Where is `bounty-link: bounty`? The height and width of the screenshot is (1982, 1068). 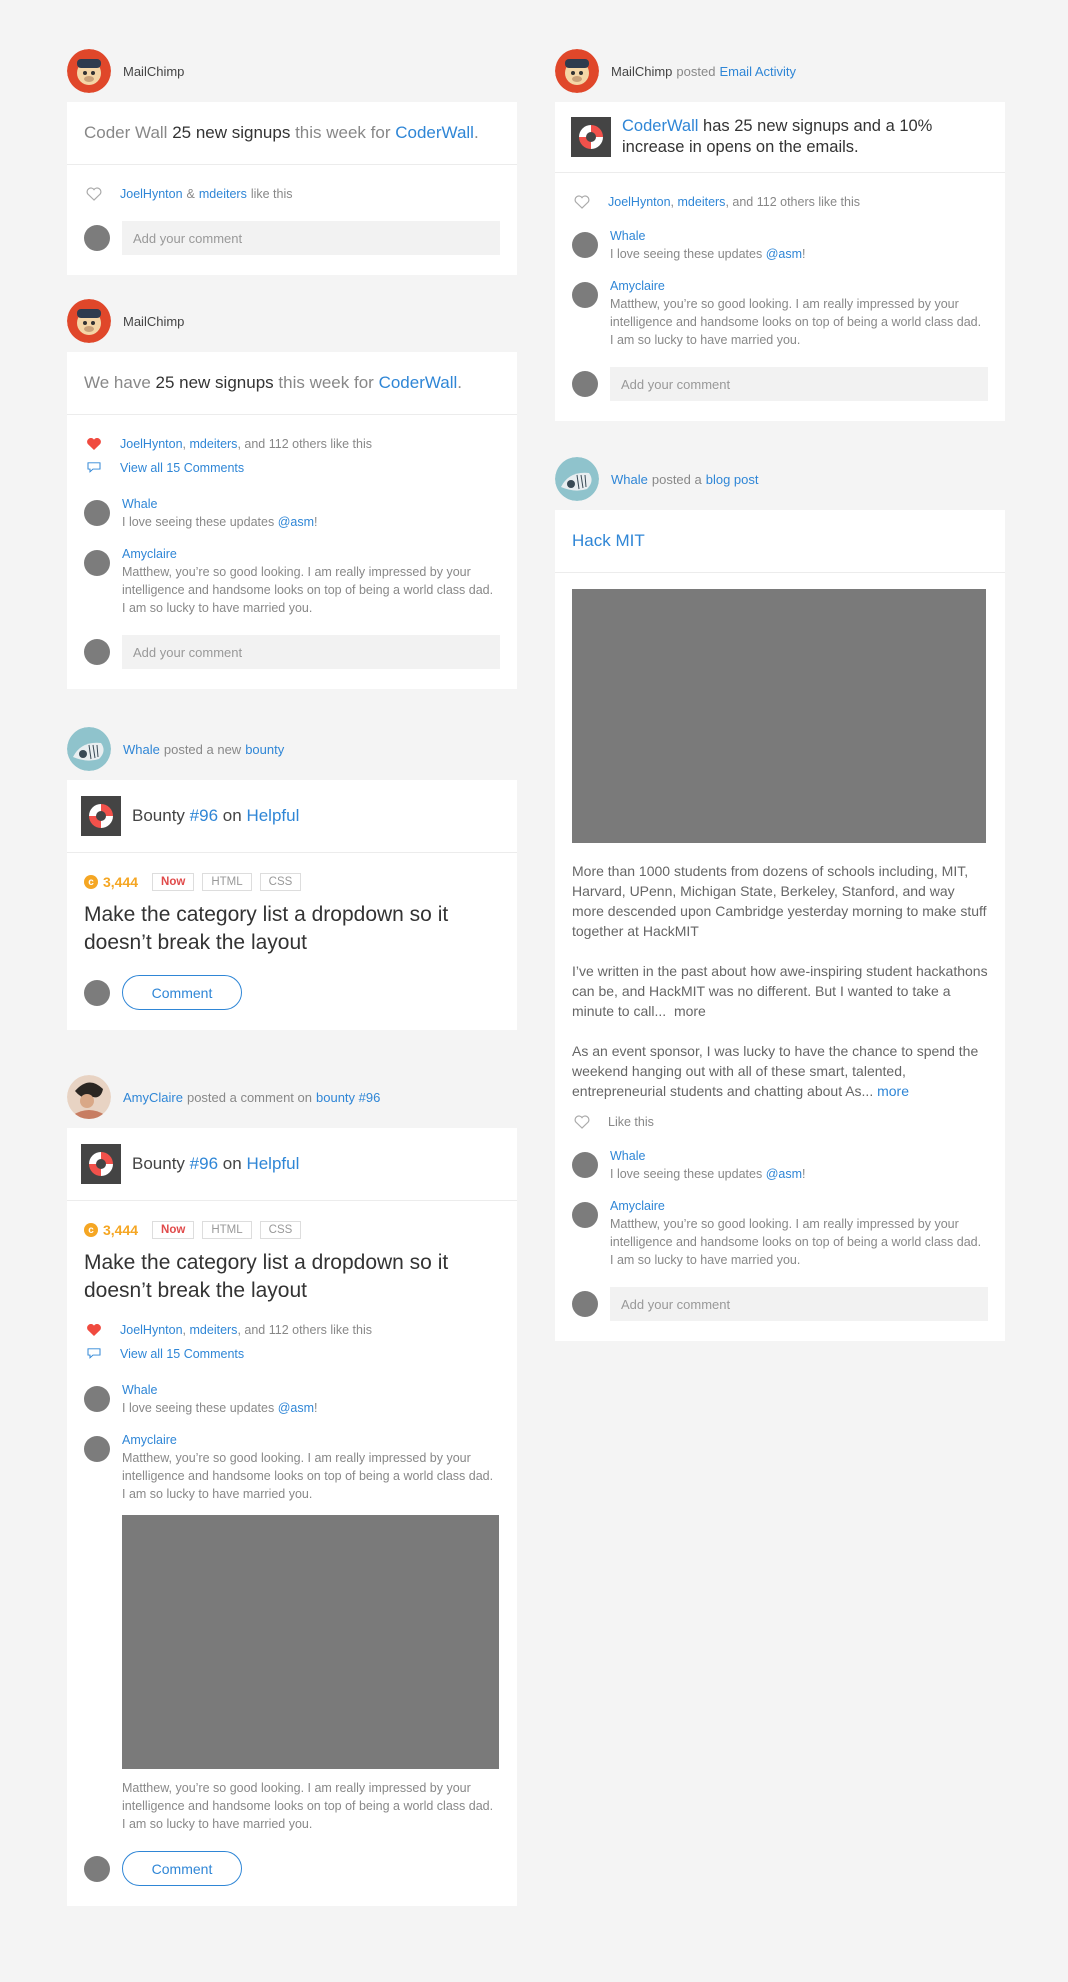
bounty-link: bounty is located at coordinates (264, 749).